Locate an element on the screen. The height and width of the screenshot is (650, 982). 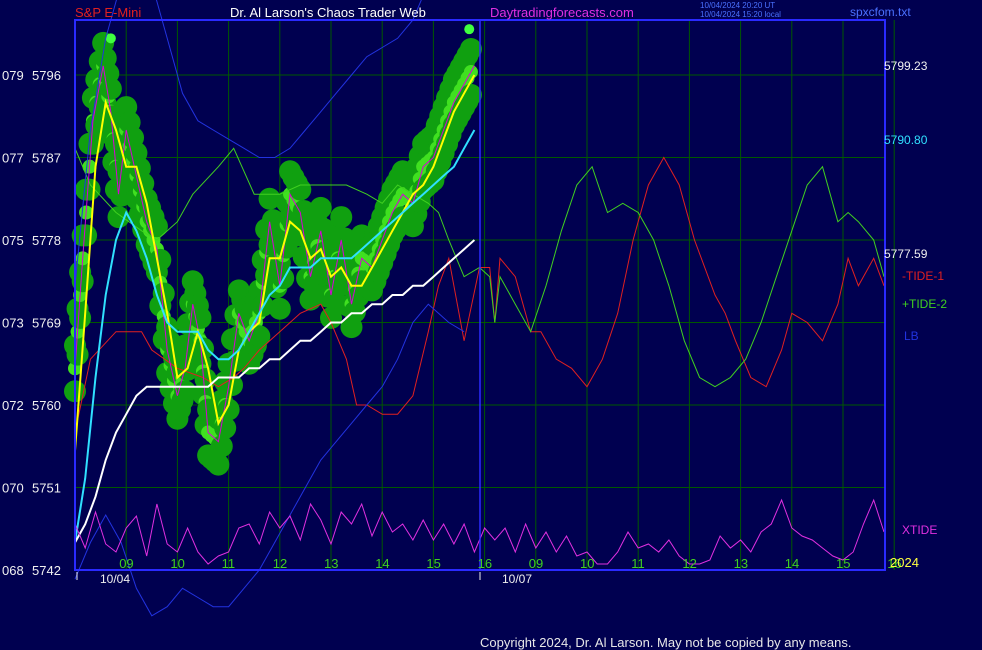
timestamp-ut: 10/04/2024 20:20 UT is located at coordinates (738, 5).